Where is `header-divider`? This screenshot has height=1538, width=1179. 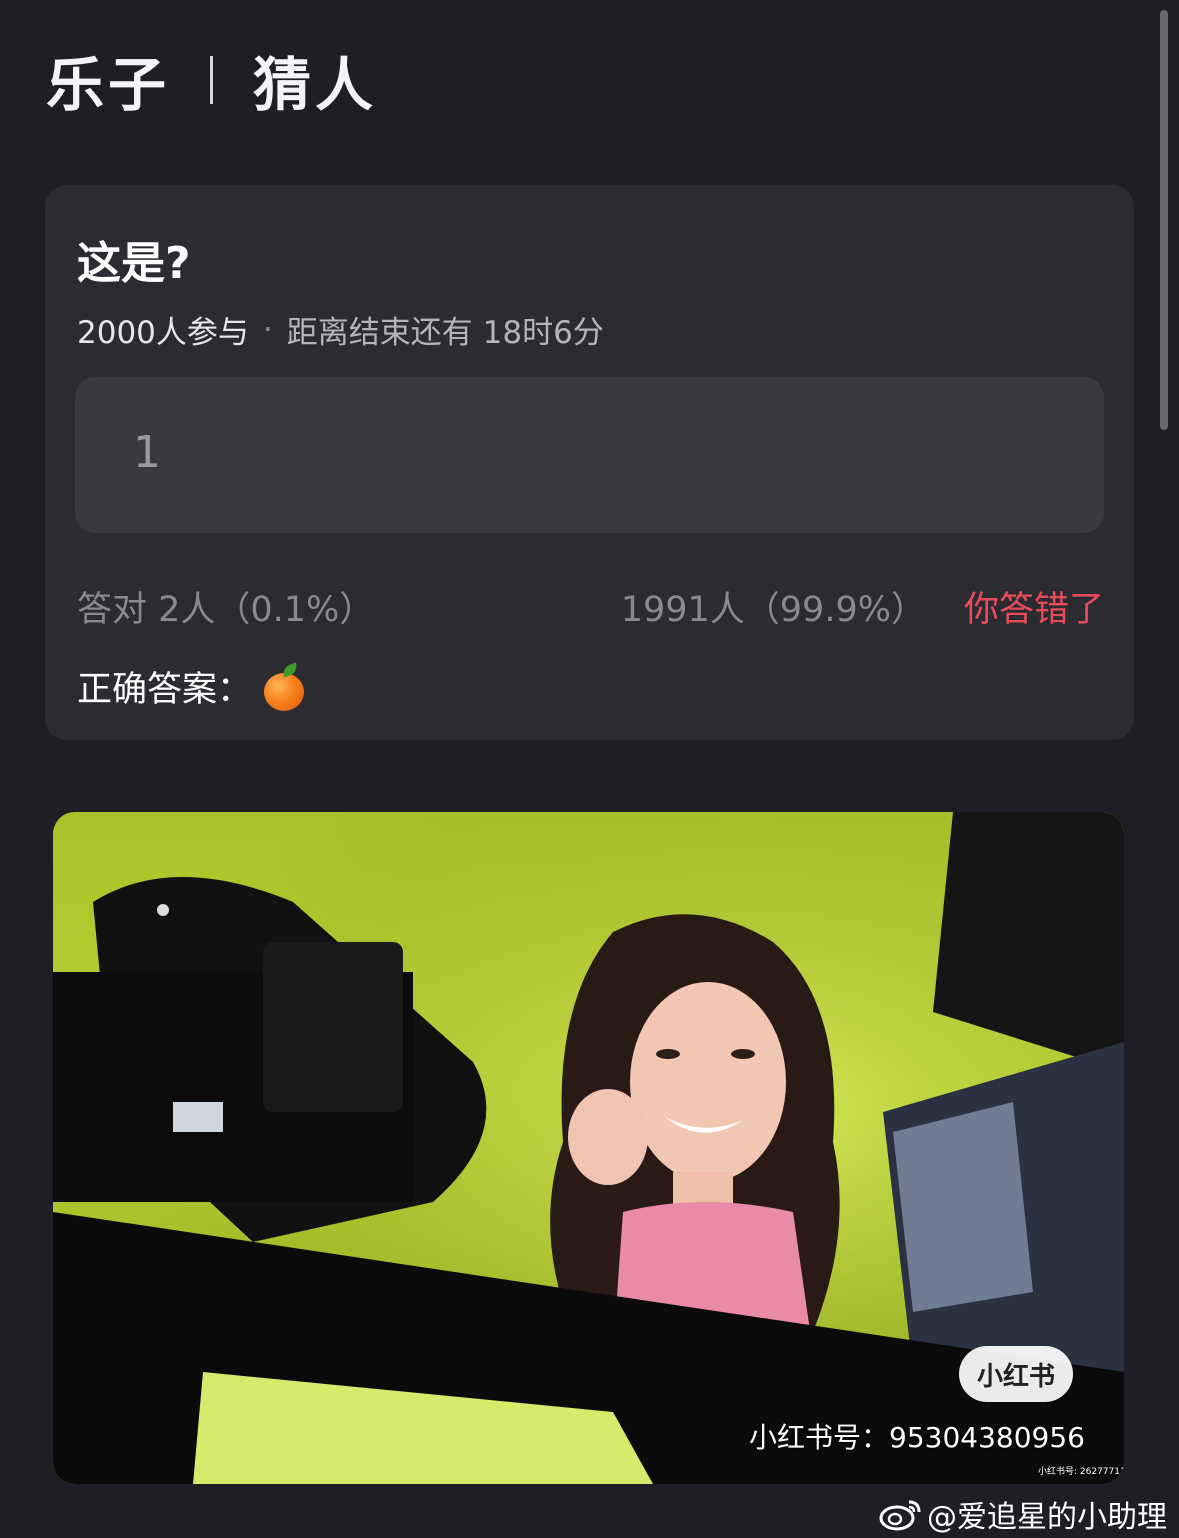 header-divider is located at coordinates (212, 80).